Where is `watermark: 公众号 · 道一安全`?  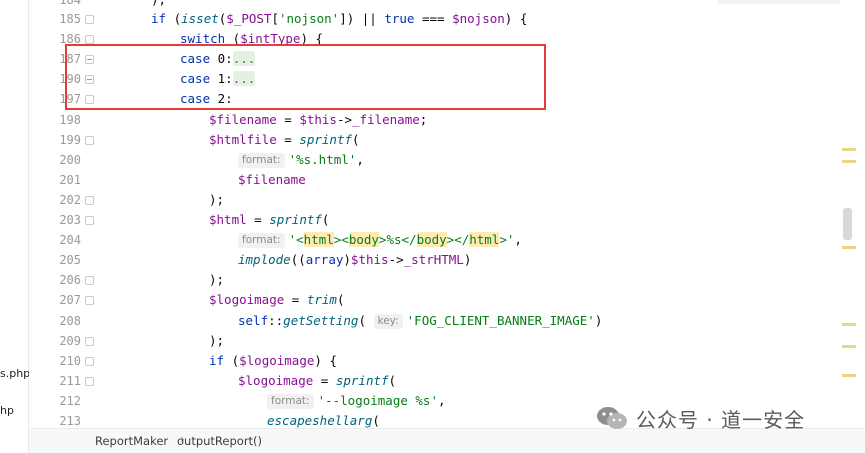 watermark: 公众号 · 道一安全 is located at coordinates (700, 418).